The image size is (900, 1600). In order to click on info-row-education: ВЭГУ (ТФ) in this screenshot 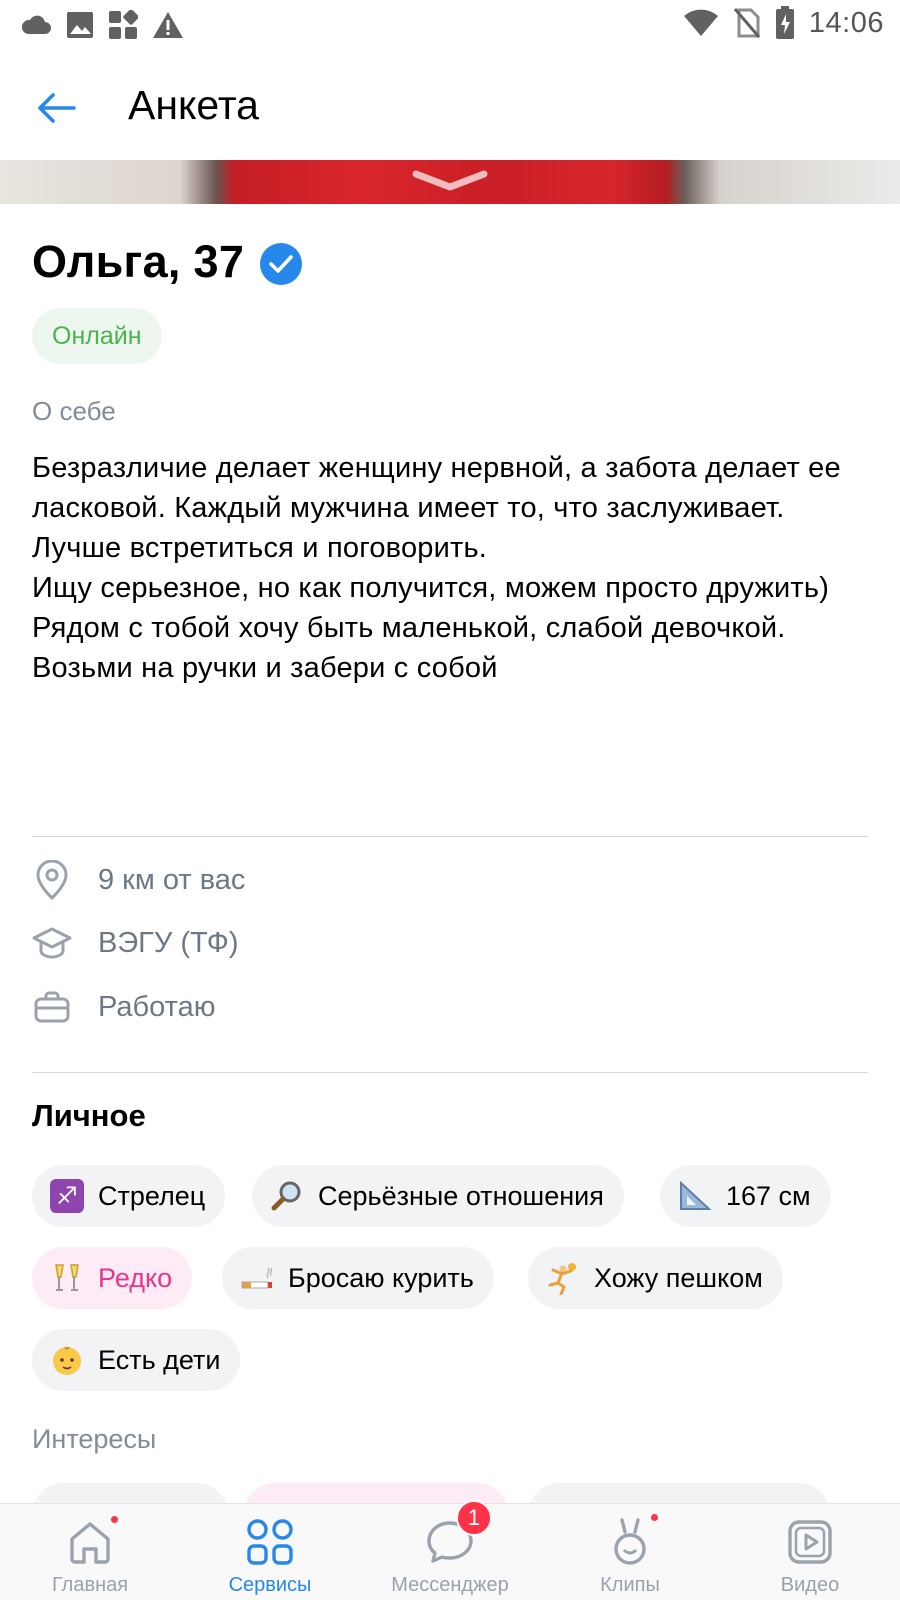, I will do `click(135, 943)`.